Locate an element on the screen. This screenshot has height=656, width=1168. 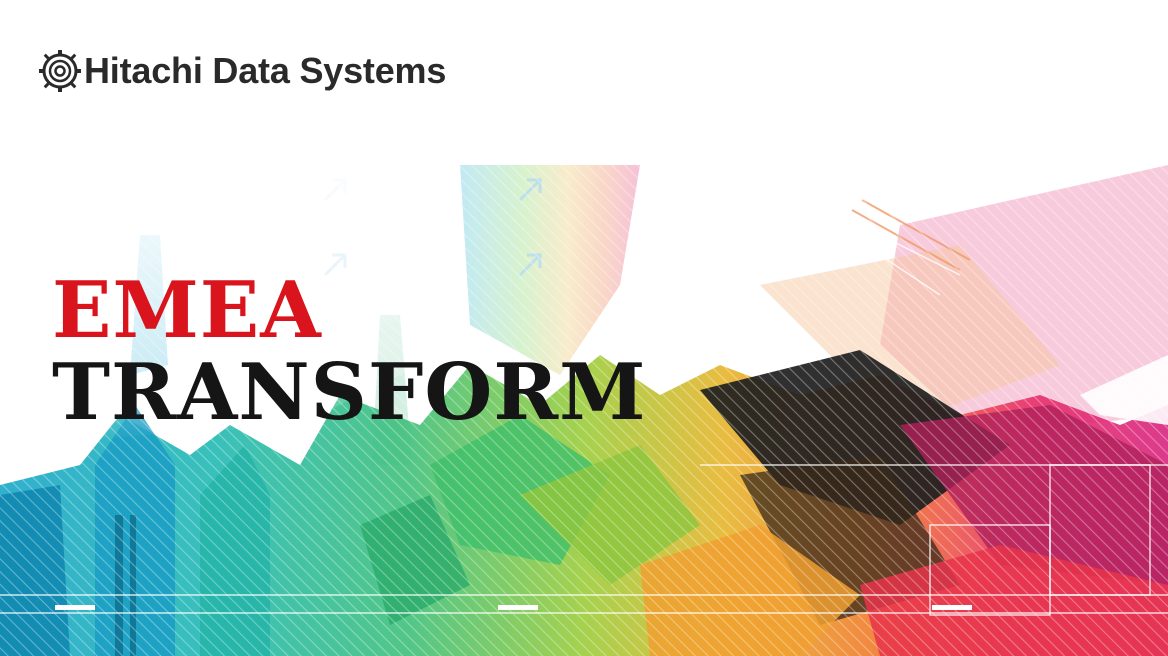
headline-transform: TRANSFORM is located at coordinates (349, 392).